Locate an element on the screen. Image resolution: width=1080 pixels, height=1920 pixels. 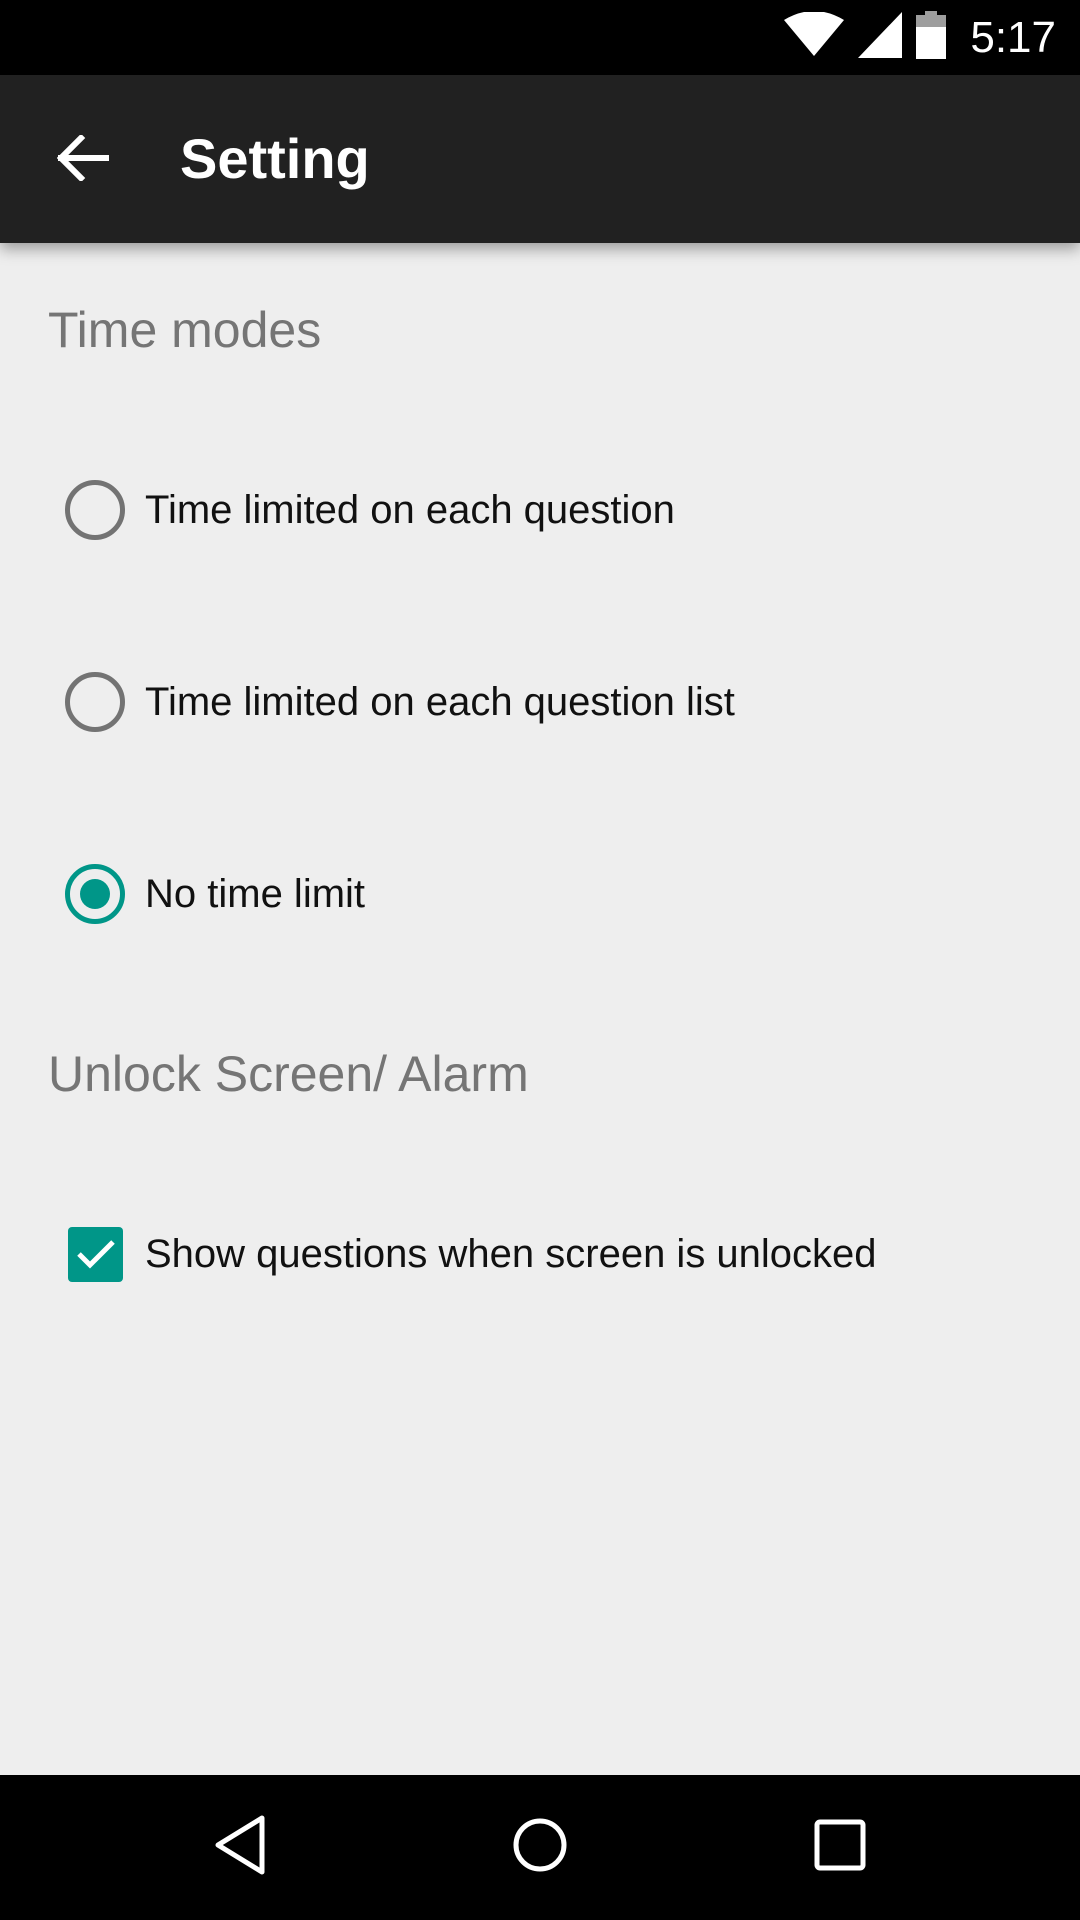
status-bar: 5:17 is located at coordinates (540, 37).